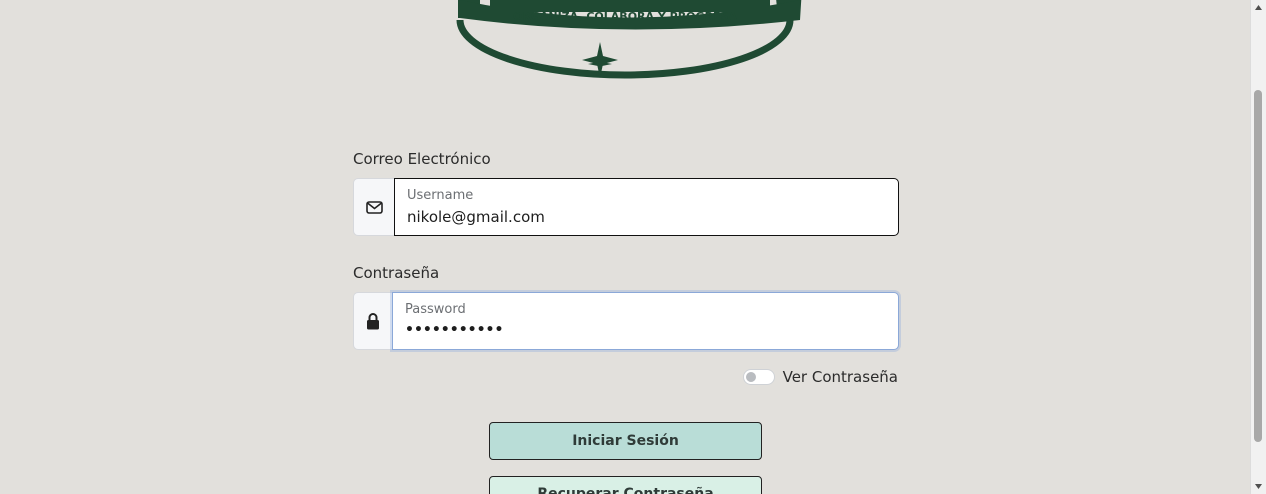 The image size is (1266, 494). I want to click on show-password-toggle, so click(758, 377).